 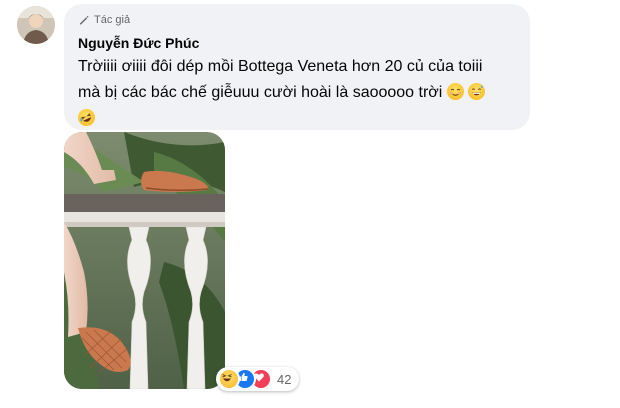 I want to click on haha-reaction-icon, so click(x=229, y=379).